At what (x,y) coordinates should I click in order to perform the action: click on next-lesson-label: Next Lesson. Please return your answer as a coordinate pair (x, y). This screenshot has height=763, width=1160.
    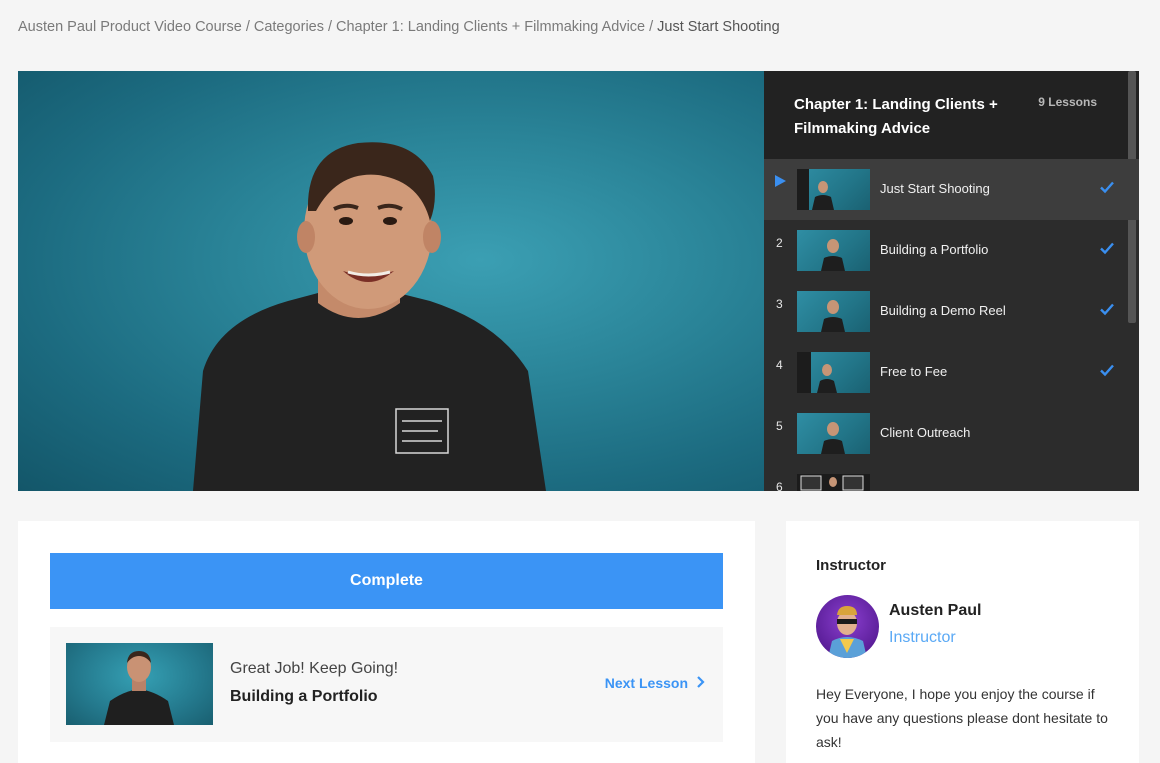
    Looking at the image, I should click on (646, 683).